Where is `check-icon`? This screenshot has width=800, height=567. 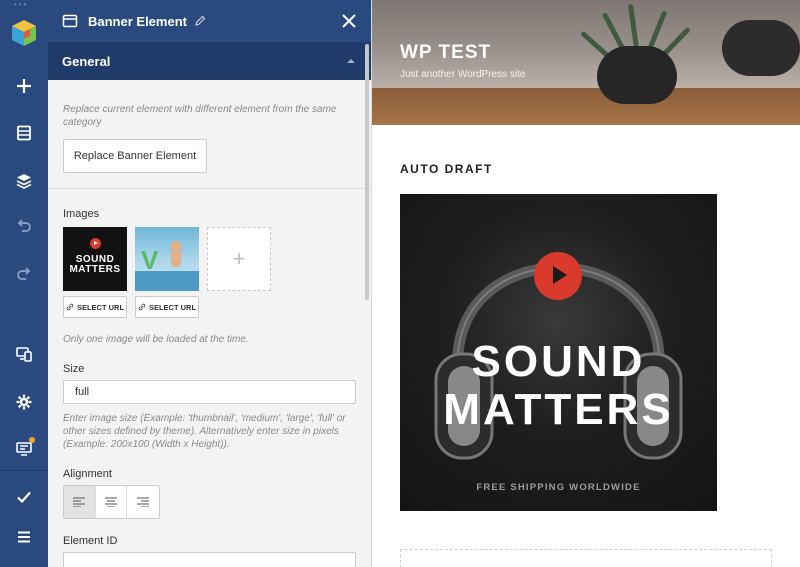
check-icon is located at coordinates (24, 497).